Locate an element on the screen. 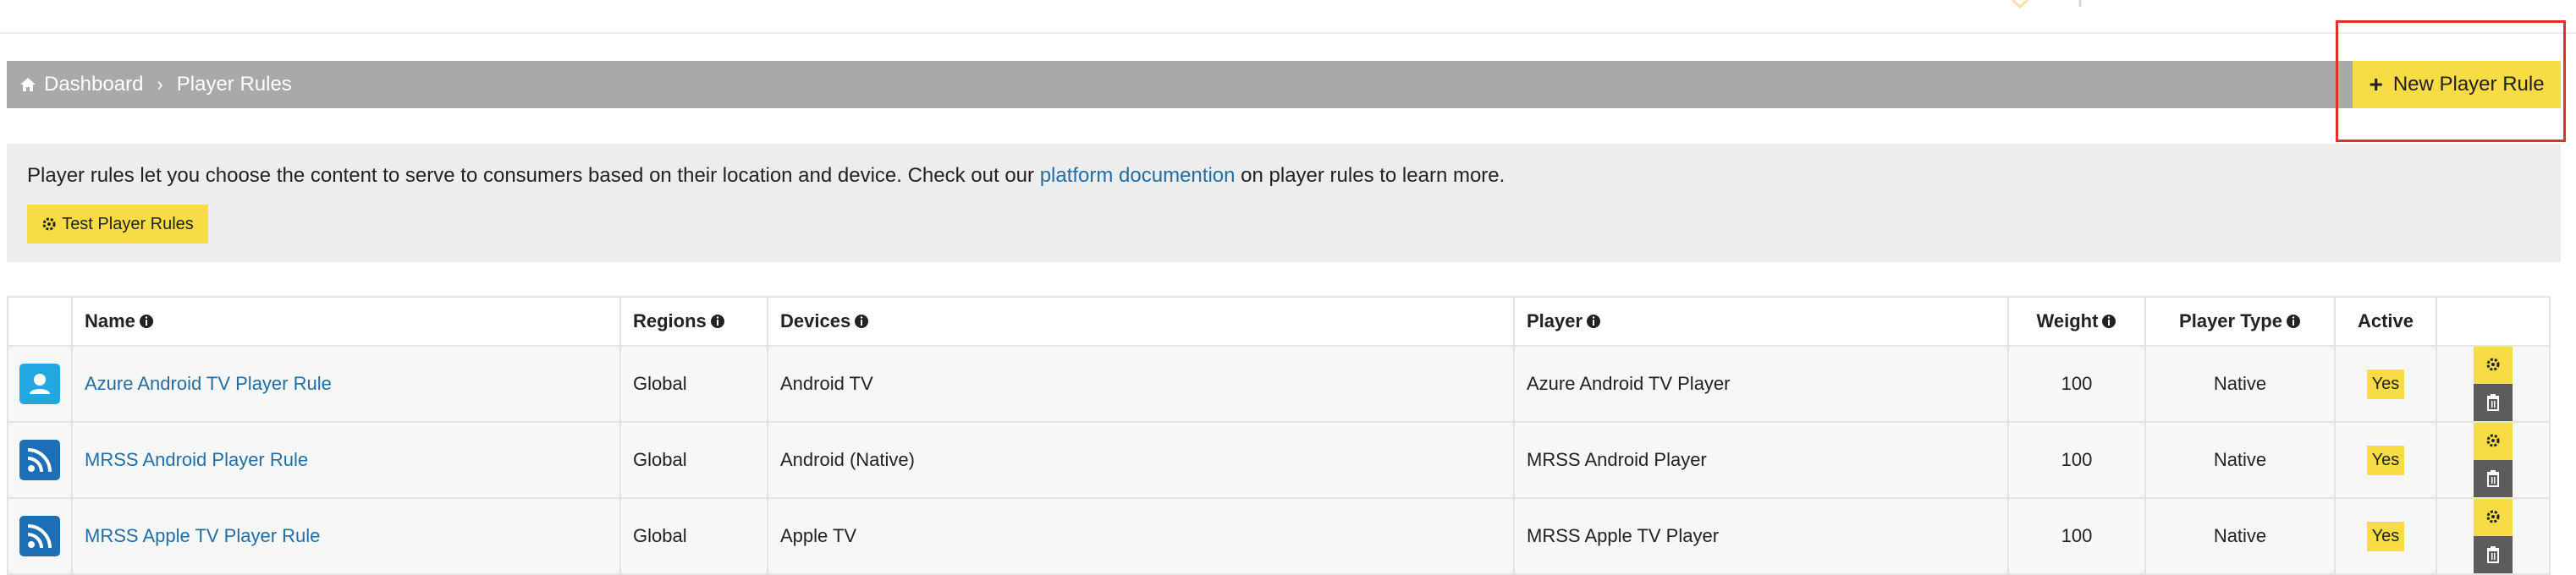  devices-cell: Android TV is located at coordinates (1141, 384).